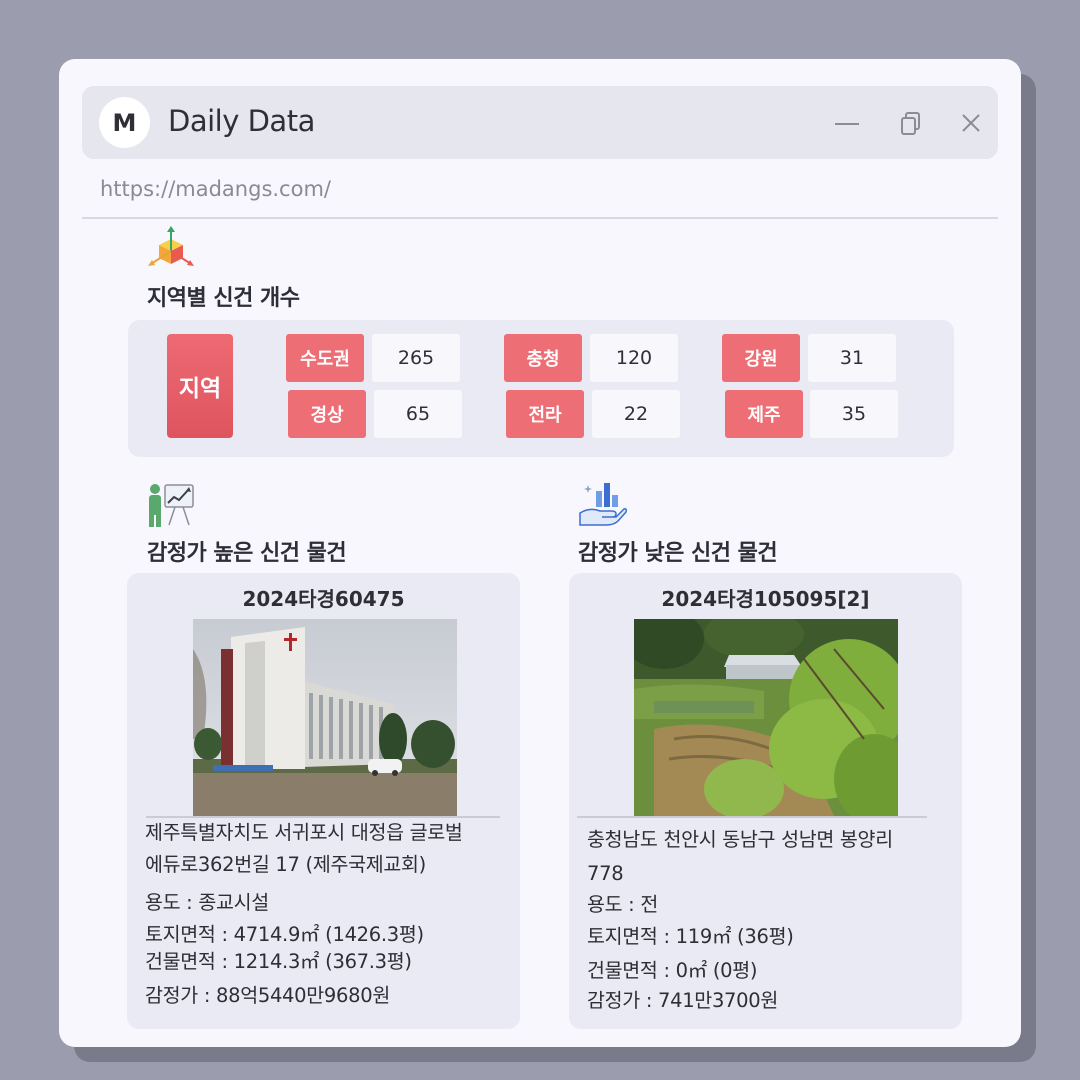 This screenshot has height=1080, width=1080. I want to click on url-text: https://madangs.com/, so click(215, 189).